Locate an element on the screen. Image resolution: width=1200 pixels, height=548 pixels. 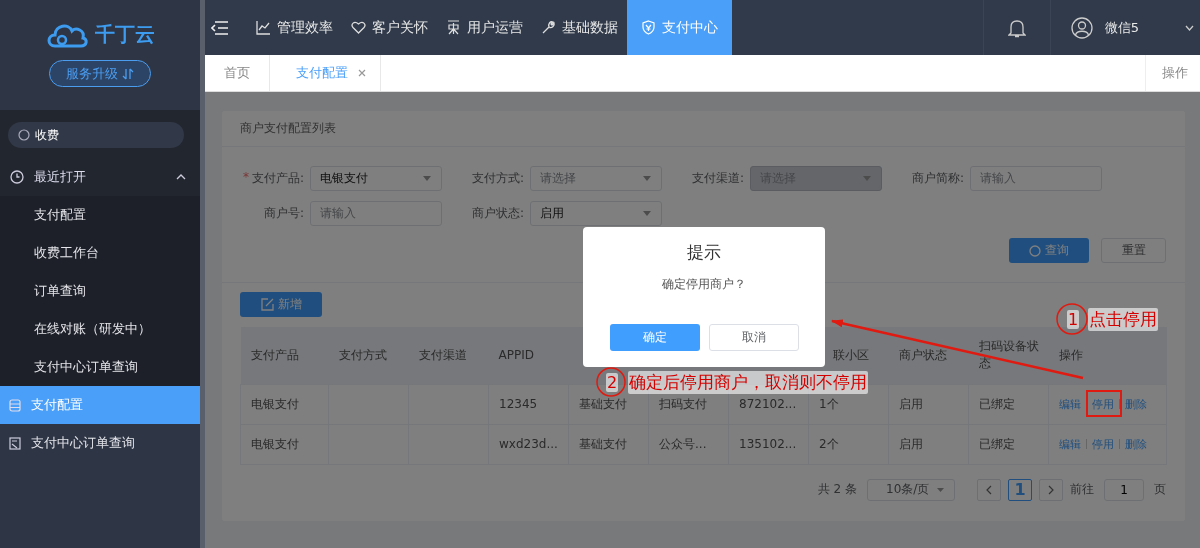
search-button: 查询 is located at coordinates (1049, 250).